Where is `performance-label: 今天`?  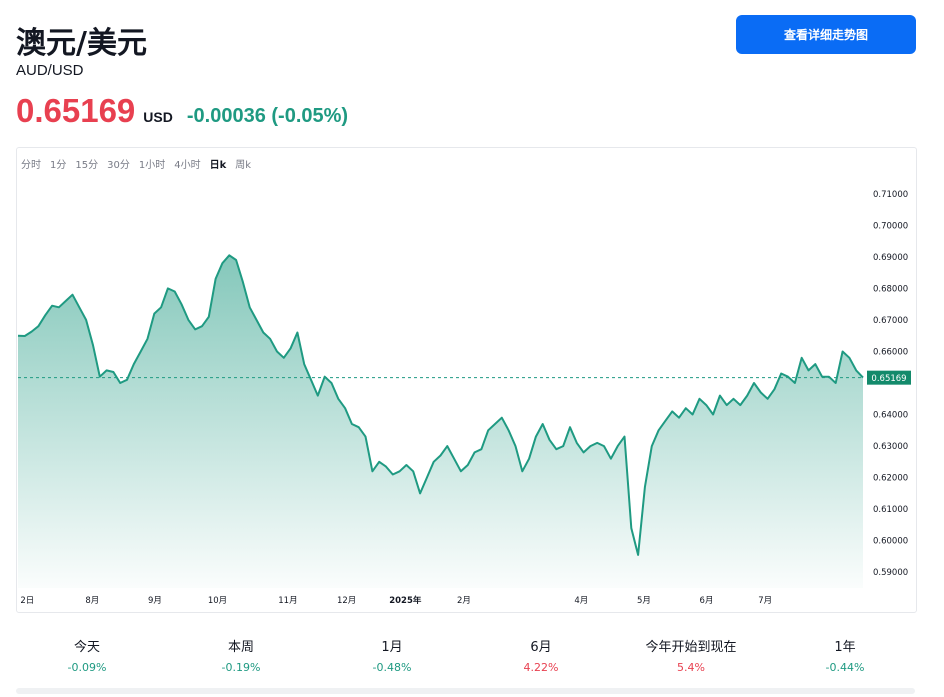
performance-label: 今天 is located at coordinates (86, 647).